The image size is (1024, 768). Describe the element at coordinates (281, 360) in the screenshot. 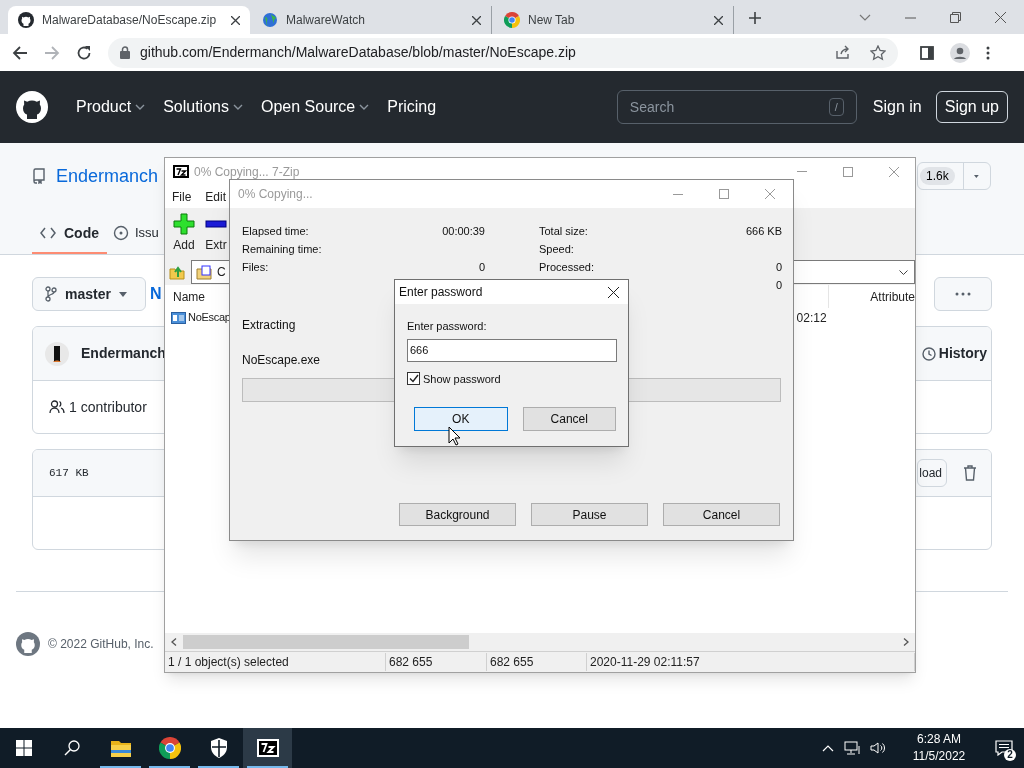

I see `file-name: NoEscape.exe` at that location.